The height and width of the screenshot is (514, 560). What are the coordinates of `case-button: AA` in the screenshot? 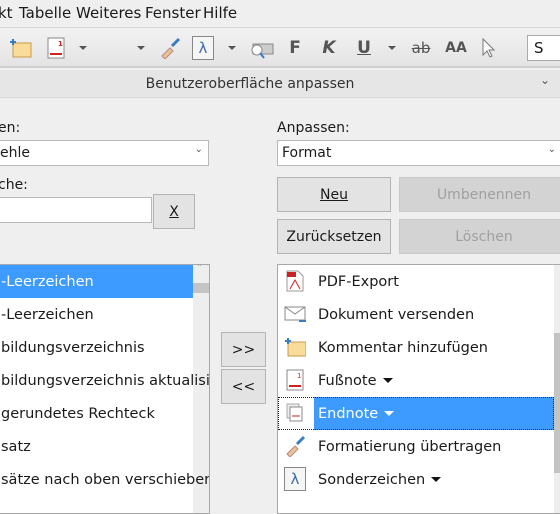 It's located at (456, 48).